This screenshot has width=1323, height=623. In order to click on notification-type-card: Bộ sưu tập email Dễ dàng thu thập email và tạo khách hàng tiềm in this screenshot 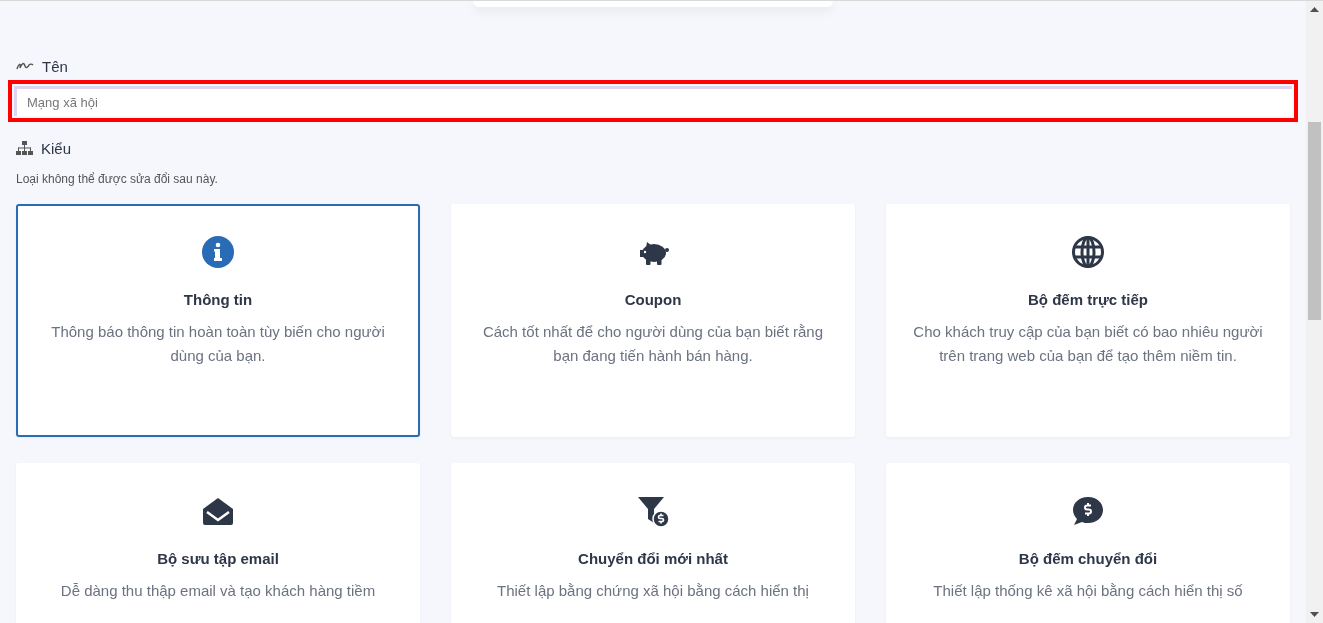, I will do `click(218, 543)`.